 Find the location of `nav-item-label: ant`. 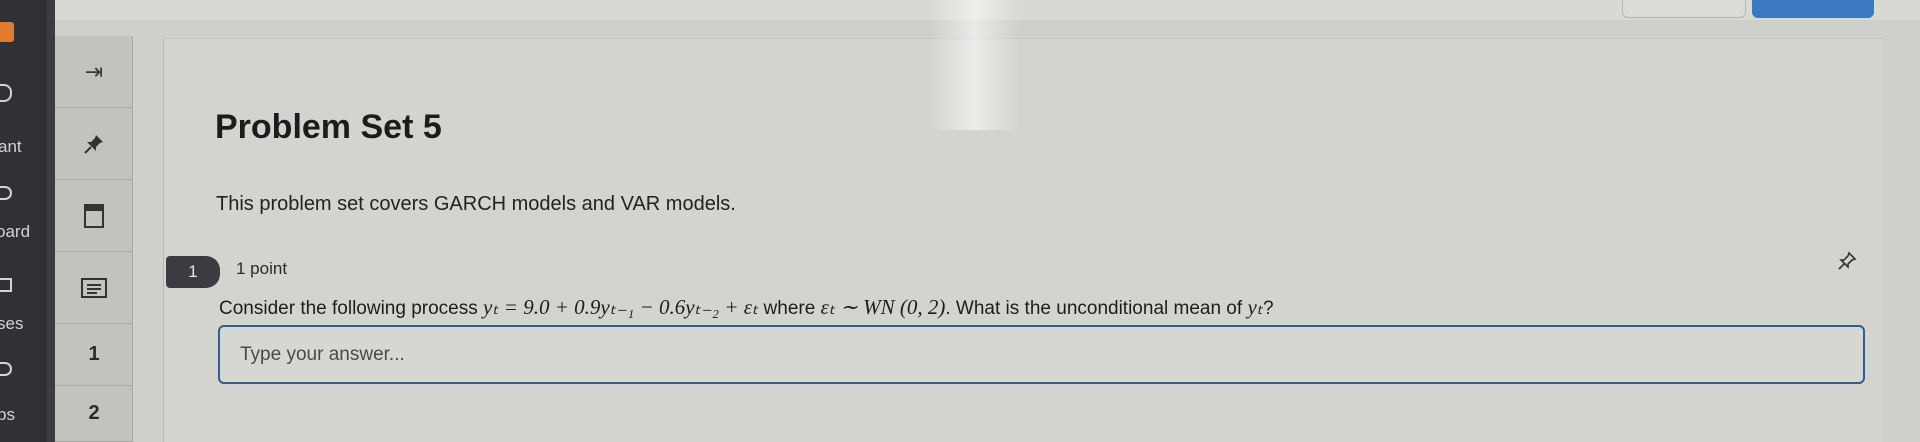

nav-item-label: ant is located at coordinates (11, 147).